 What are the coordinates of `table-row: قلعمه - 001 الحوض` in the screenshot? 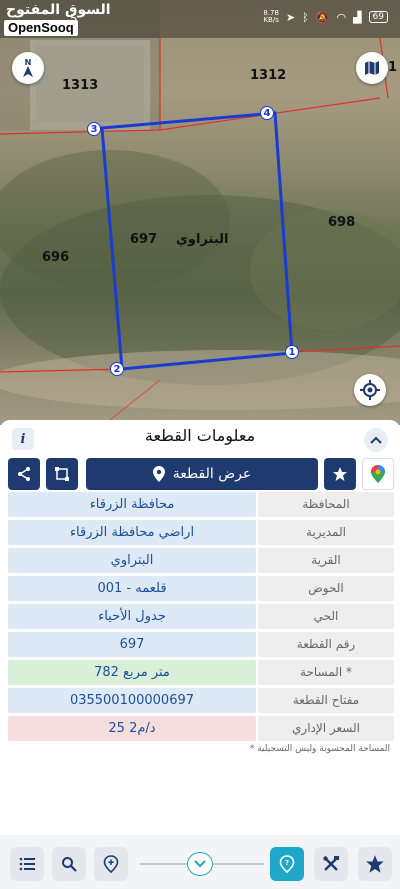 It's located at (201, 588).